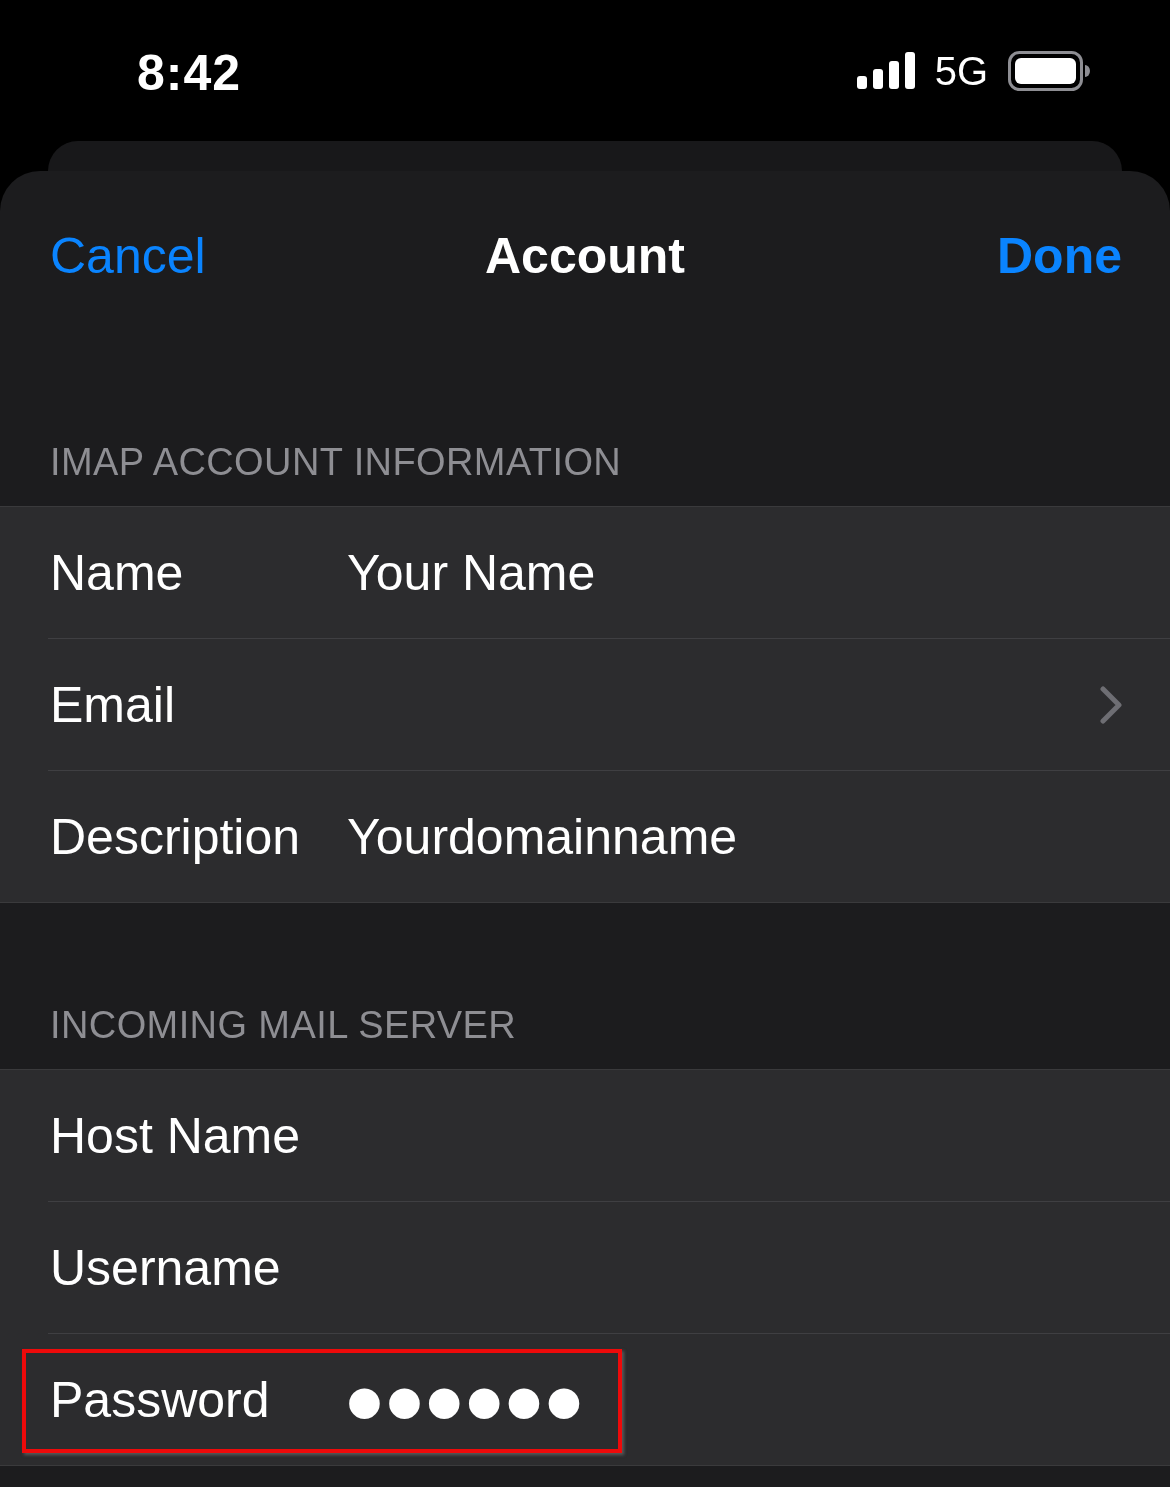 The image size is (1170, 1487). What do you see at coordinates (160, 1400) in the screenshot?
I see `field-label: Password` at bounding box center [160, 1400].